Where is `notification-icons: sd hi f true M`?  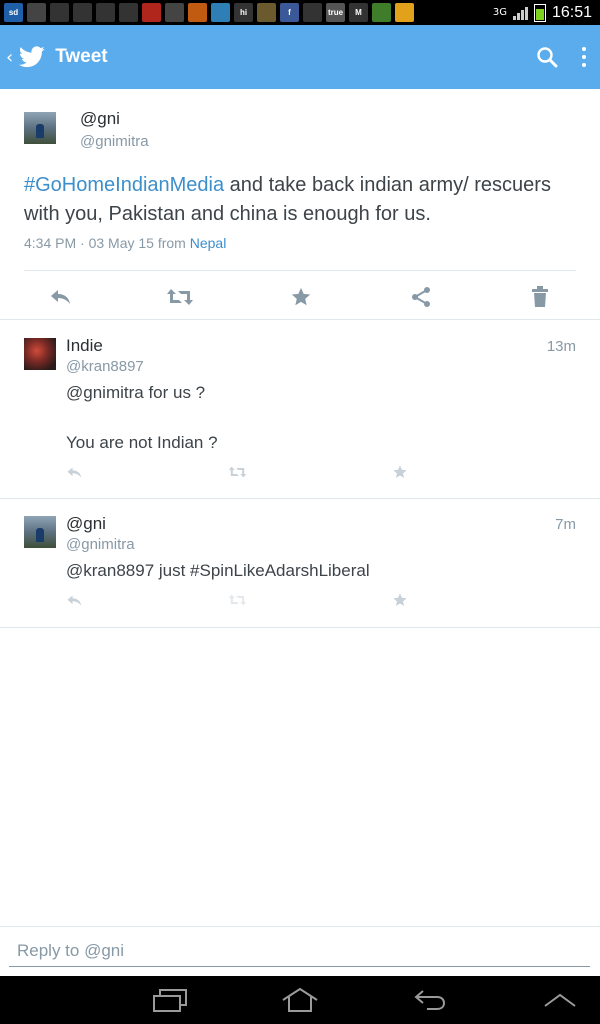
notification-icons: sd hi f true M is located at coordinates (207, 12).